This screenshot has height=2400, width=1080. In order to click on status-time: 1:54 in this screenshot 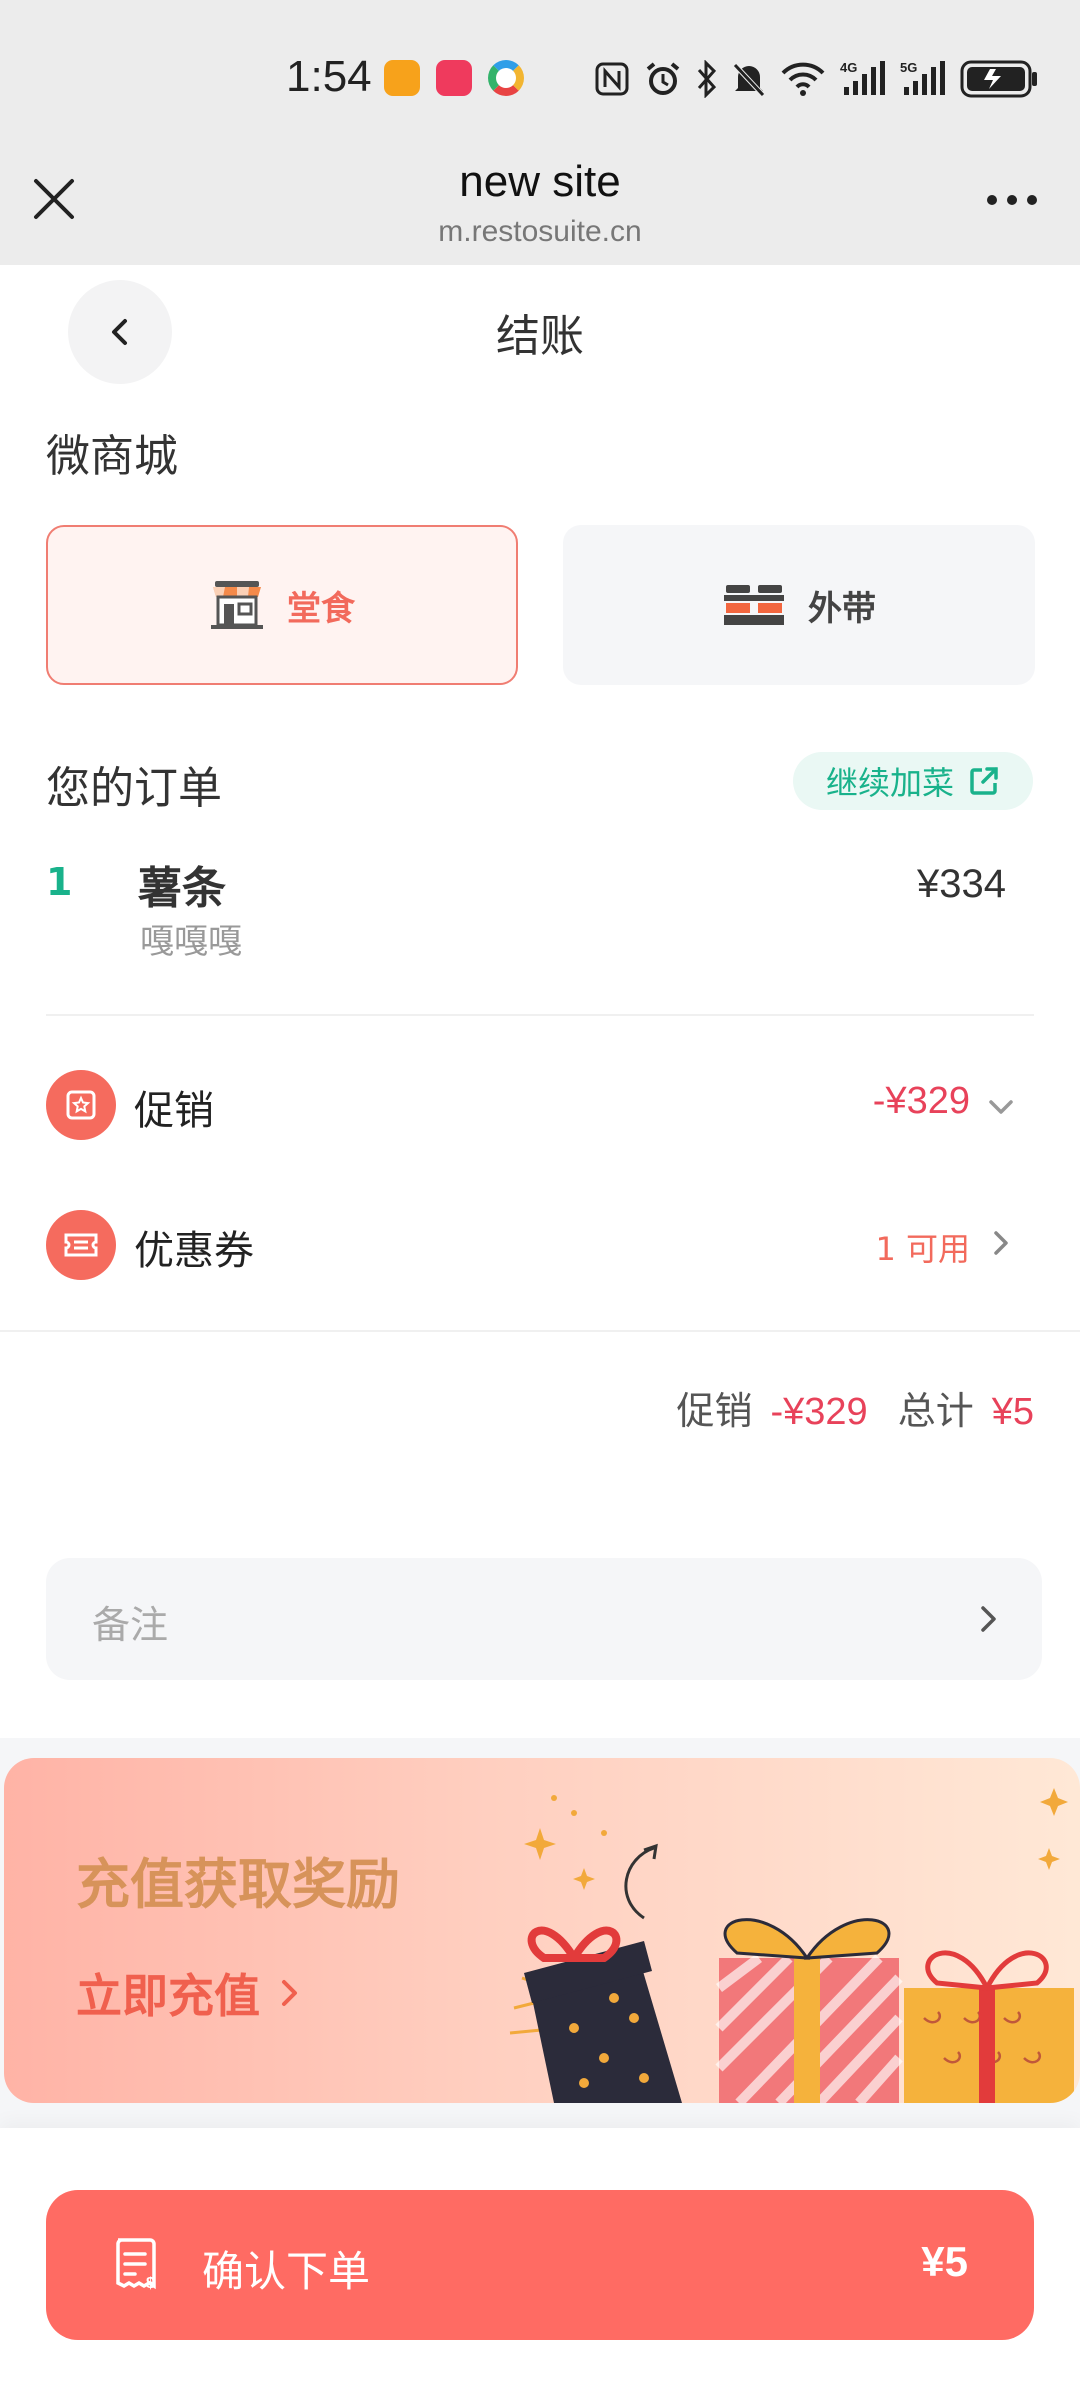, I will do `click(329, 76)`.